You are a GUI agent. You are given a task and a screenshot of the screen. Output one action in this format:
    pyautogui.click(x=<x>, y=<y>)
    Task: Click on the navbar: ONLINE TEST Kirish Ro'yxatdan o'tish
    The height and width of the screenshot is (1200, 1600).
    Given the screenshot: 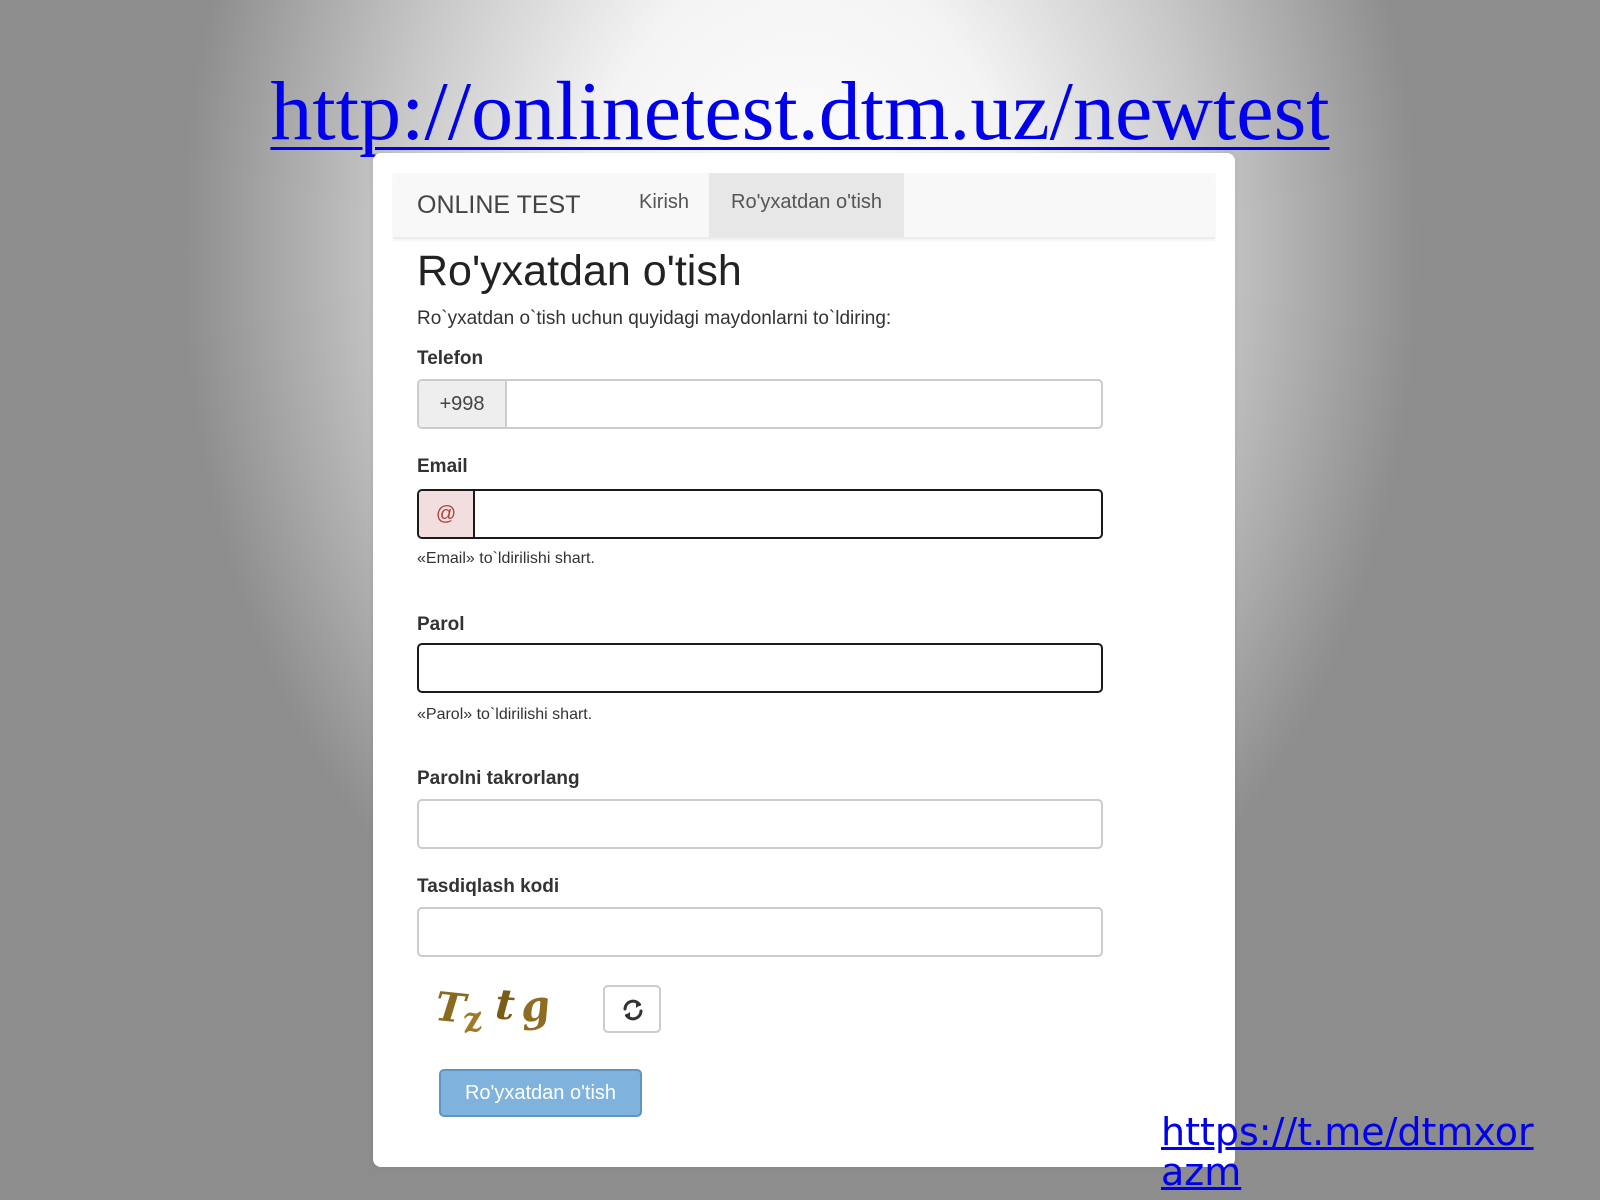 What is the action you would take?
    pyautogui.click(x=804, y=206)
    